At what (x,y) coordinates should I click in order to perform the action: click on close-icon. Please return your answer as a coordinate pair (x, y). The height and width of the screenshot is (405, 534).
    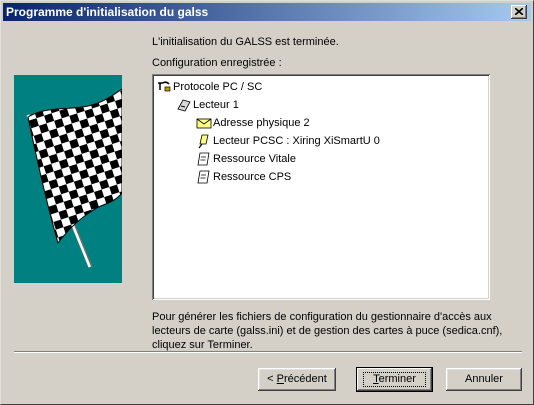
    Looking at the image, I should click on (519, 11).